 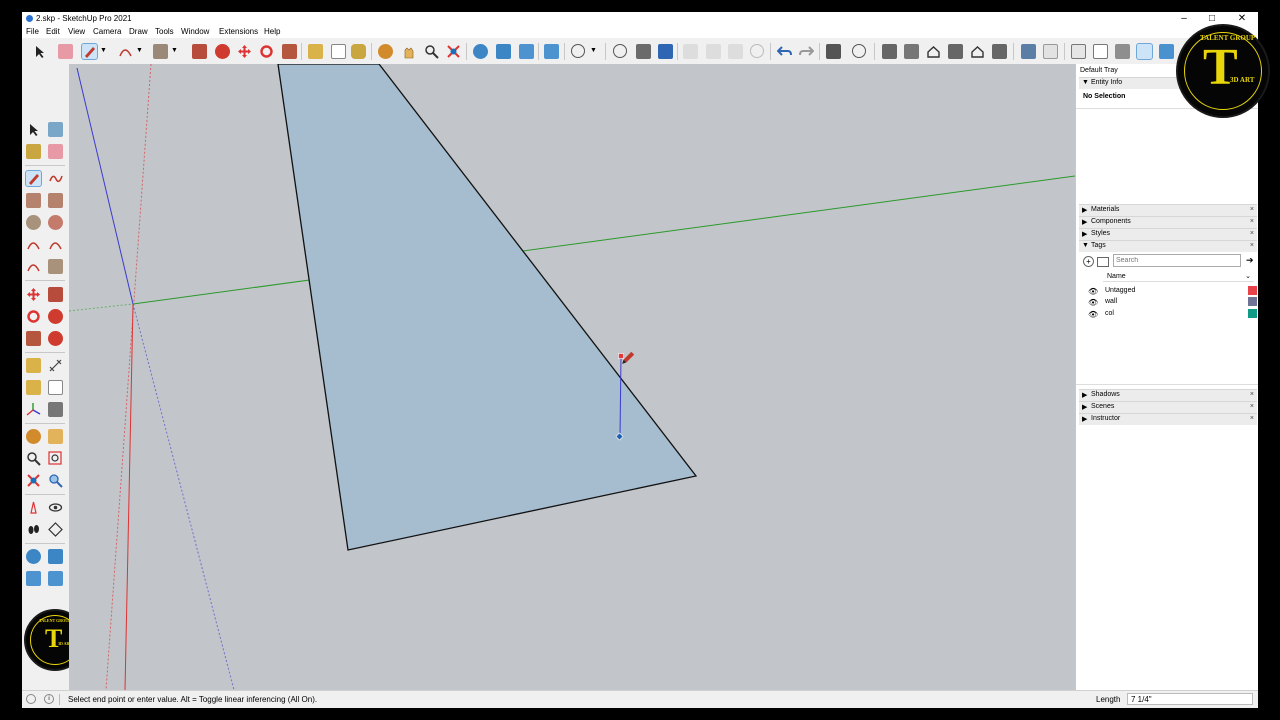 What do you see at coordinates (1168, 210) in the screenshot?
I see `panel-materials: ▶ Materials ×` at bounding box center [1168, 210].